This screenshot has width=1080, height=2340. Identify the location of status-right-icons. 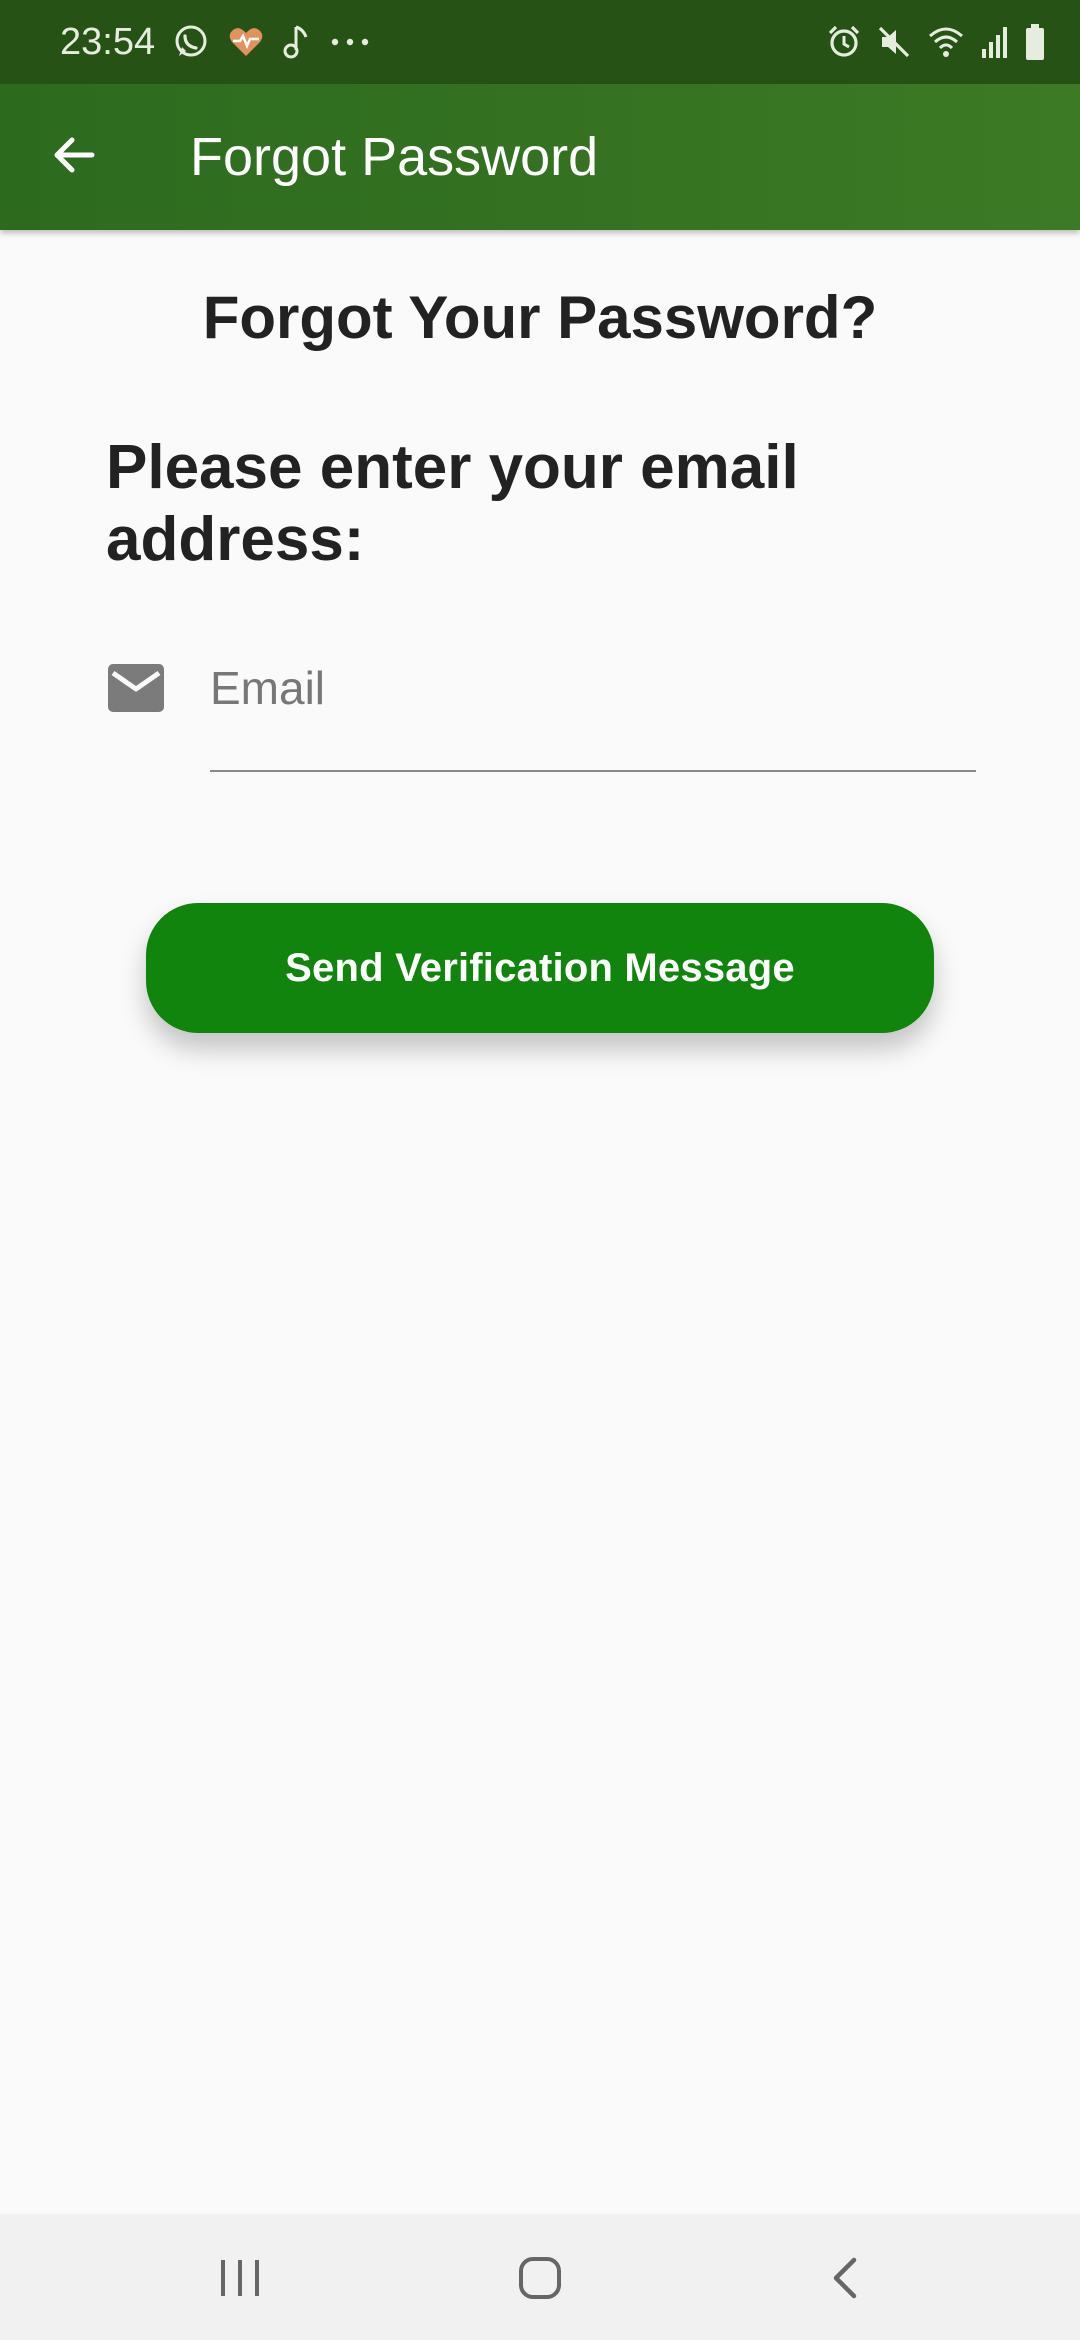
(936, 42).